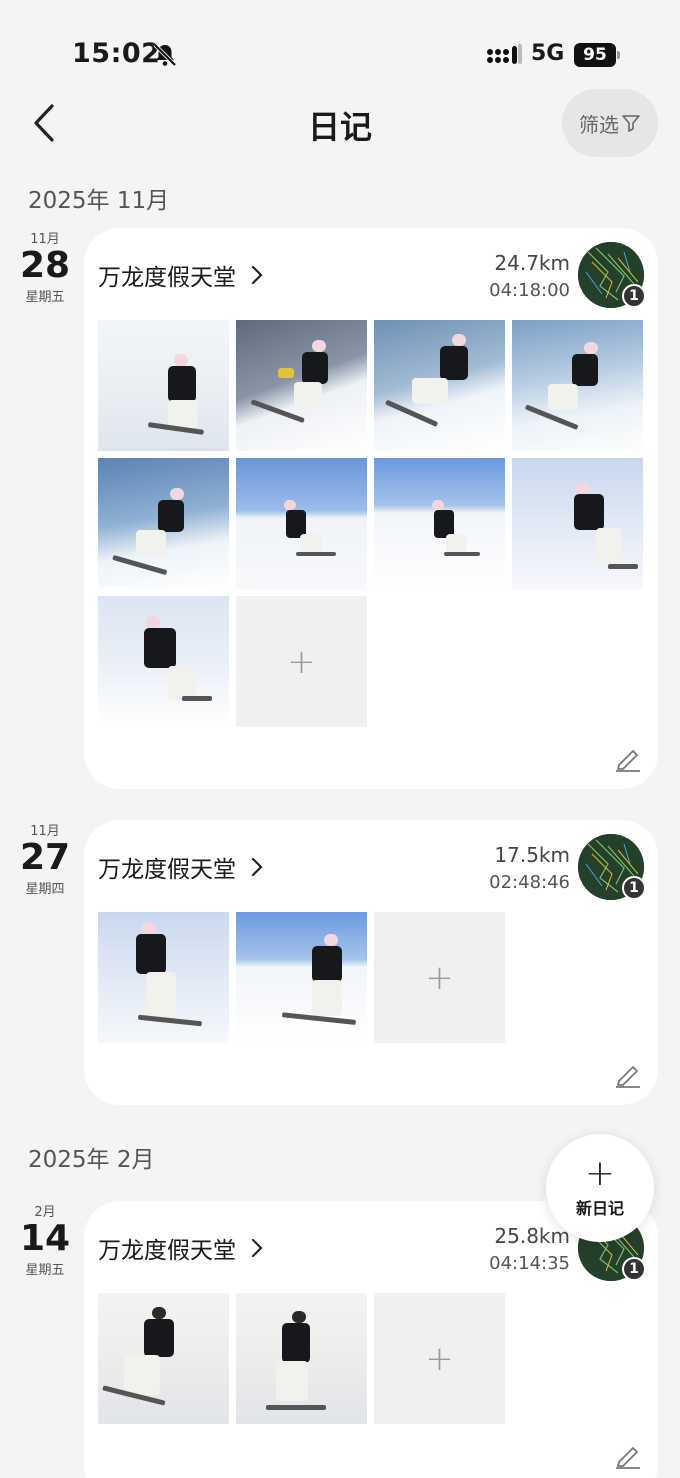 The width and height of the screenshot is (680, 1478). What do you see at coordinates (548, 53) in the screenshot?
I see `network-label: 5G` at bounding box center [548, 53].